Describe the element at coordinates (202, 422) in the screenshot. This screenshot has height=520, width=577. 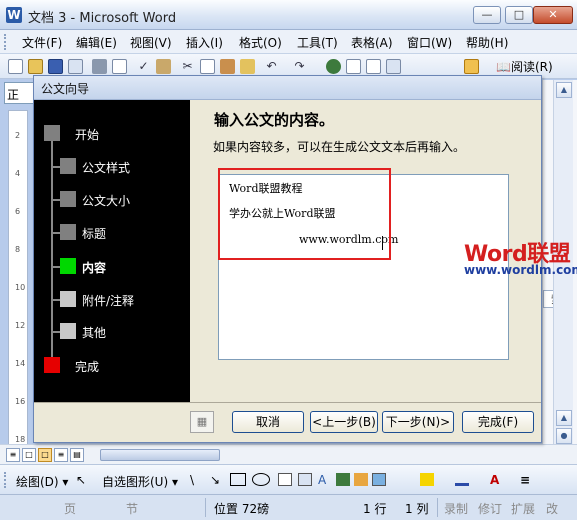
I see `office-assistant-icon: ▦` at that location.